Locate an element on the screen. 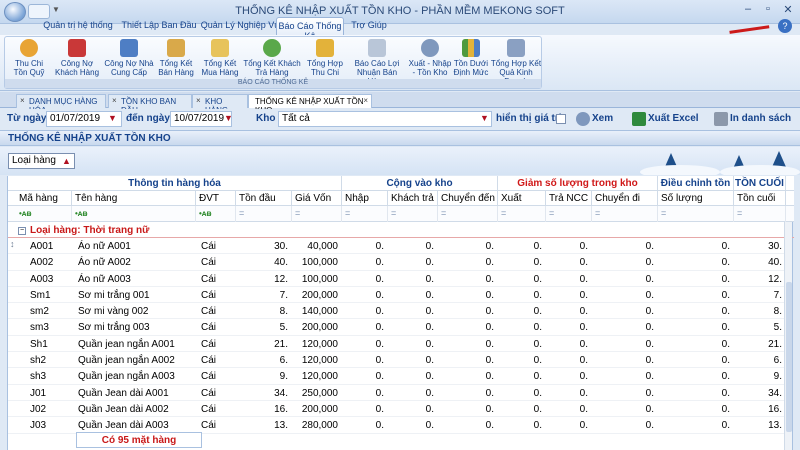  col-ma-hang: Mã hàng is located at coordinates (44, 198).